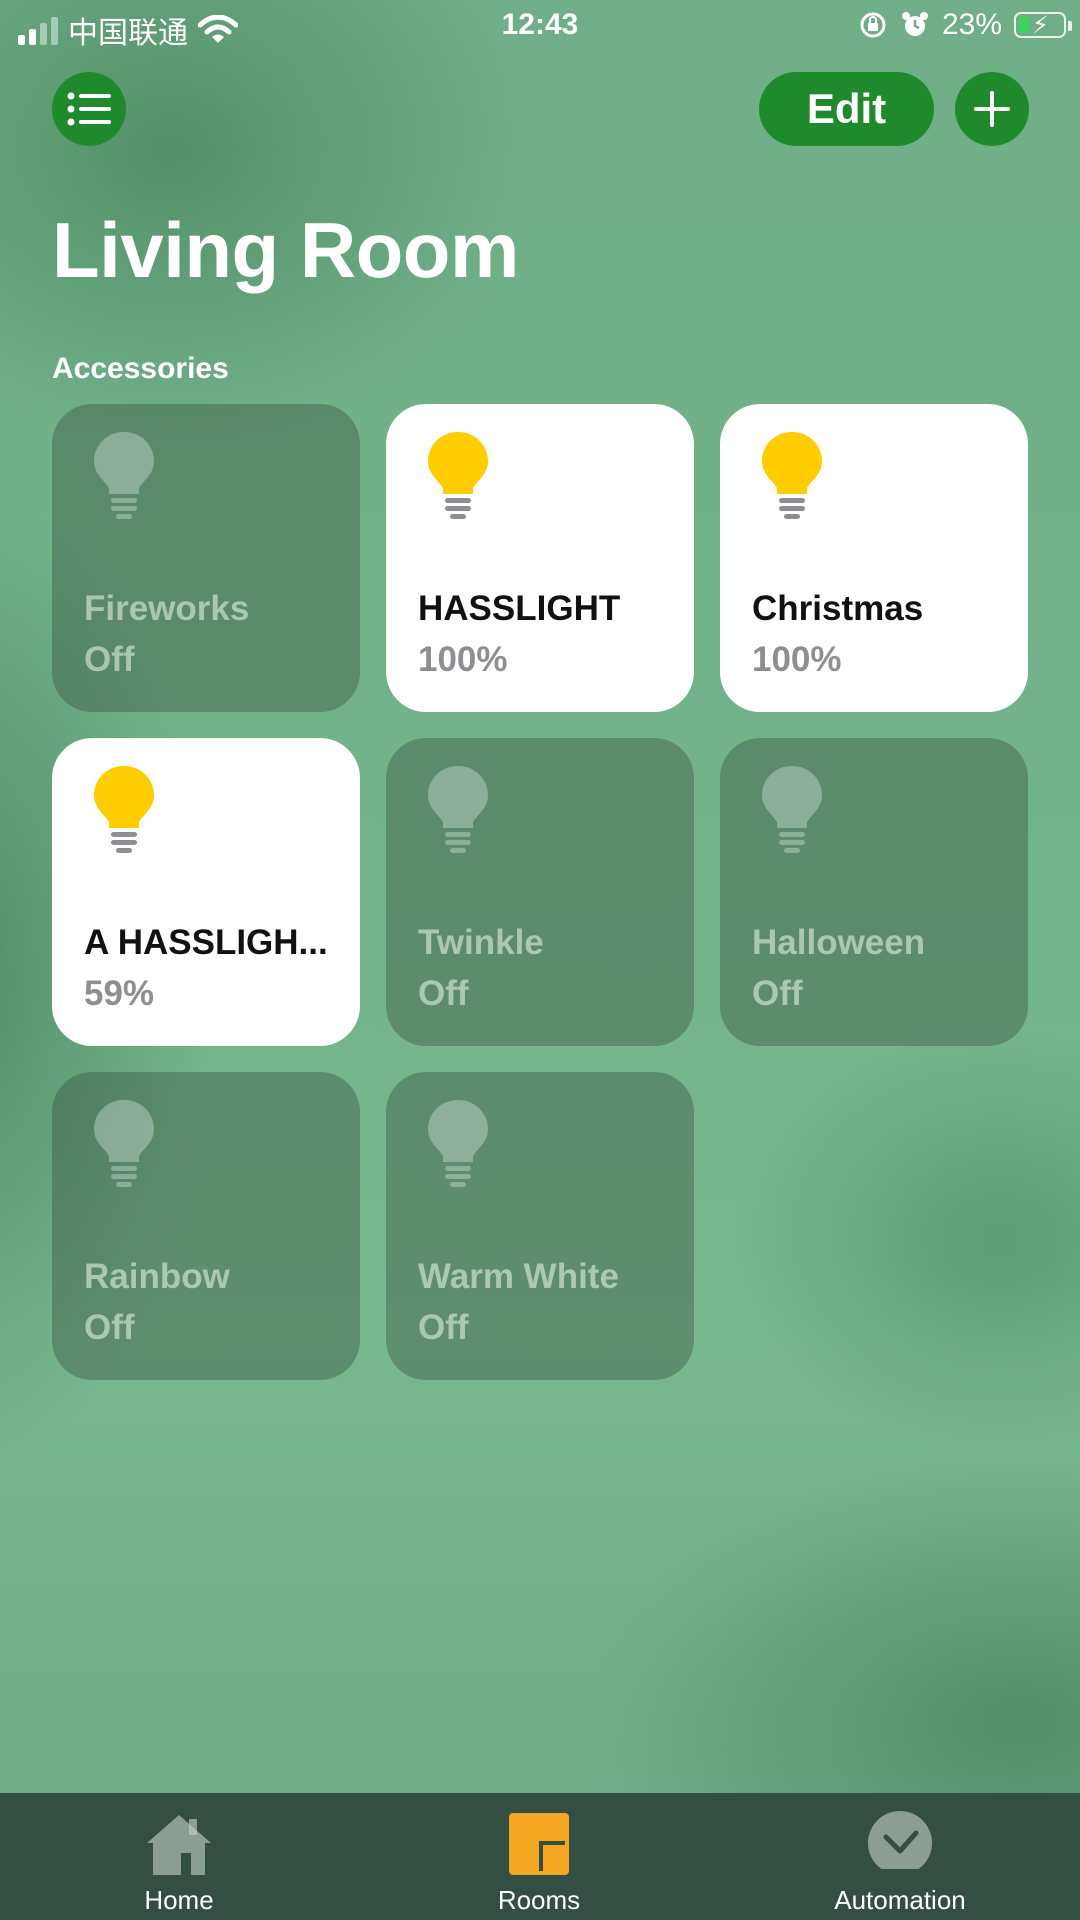  What do you see at coordinates (900, 1845) in the screenshot?
I see `clock-check-icon` at bounding box center [900, 1845].